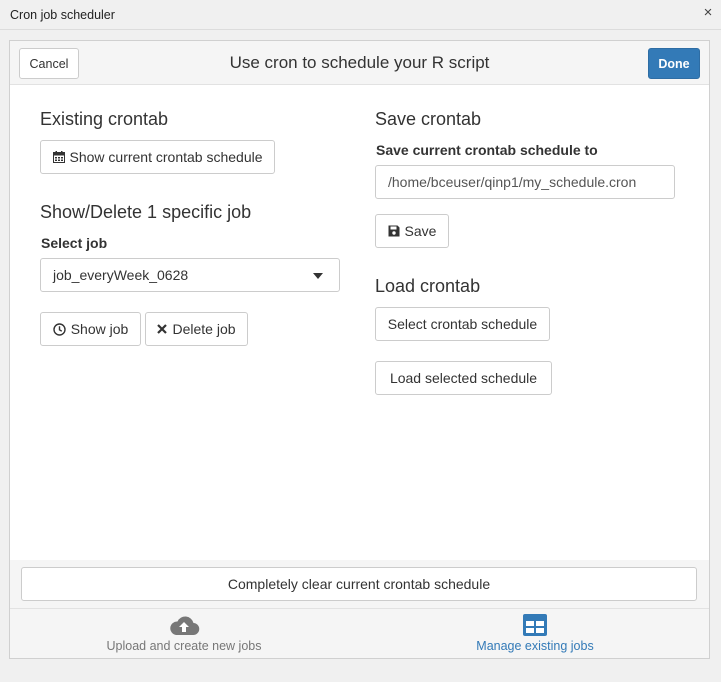 The width and height of the screenshot is (721, 682). Describe the element at coordinates (146, 212) in the screenshot. I see `show-delete-heading: Show/Delete 1 specific job` at that location.